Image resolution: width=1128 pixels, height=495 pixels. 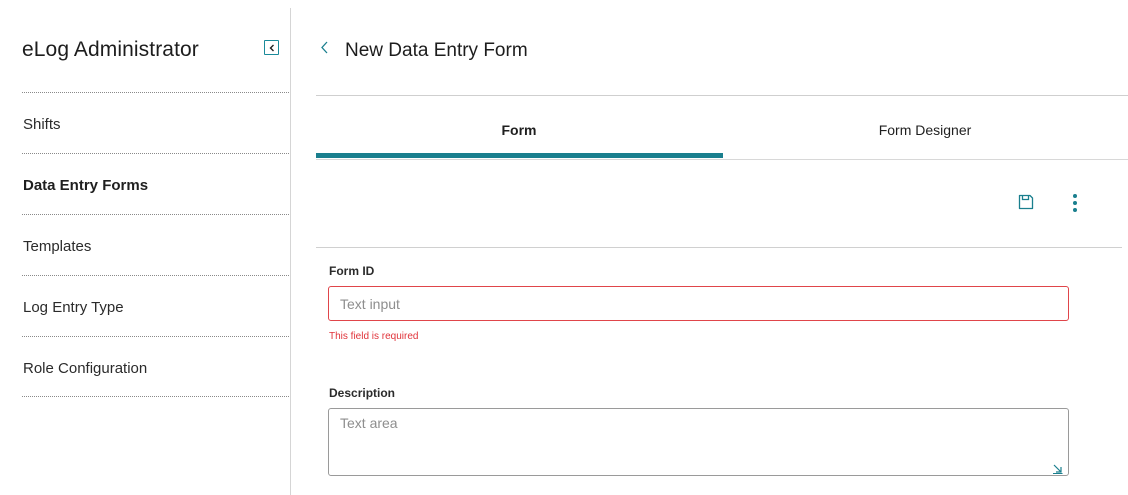 I want to click on active-tab-indicator, so click(x=519, y=155).